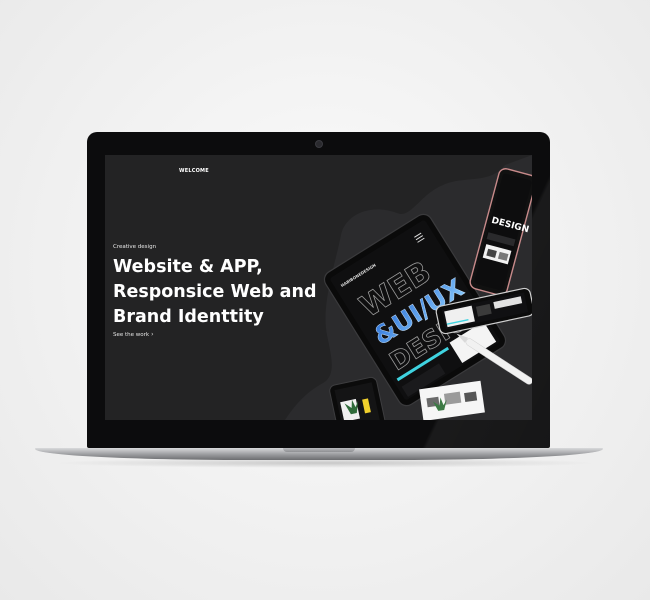 The width and height of the screenshot is (650, 600). I want to click on nav-welcome-label: WELCOME, so click(194, 171).